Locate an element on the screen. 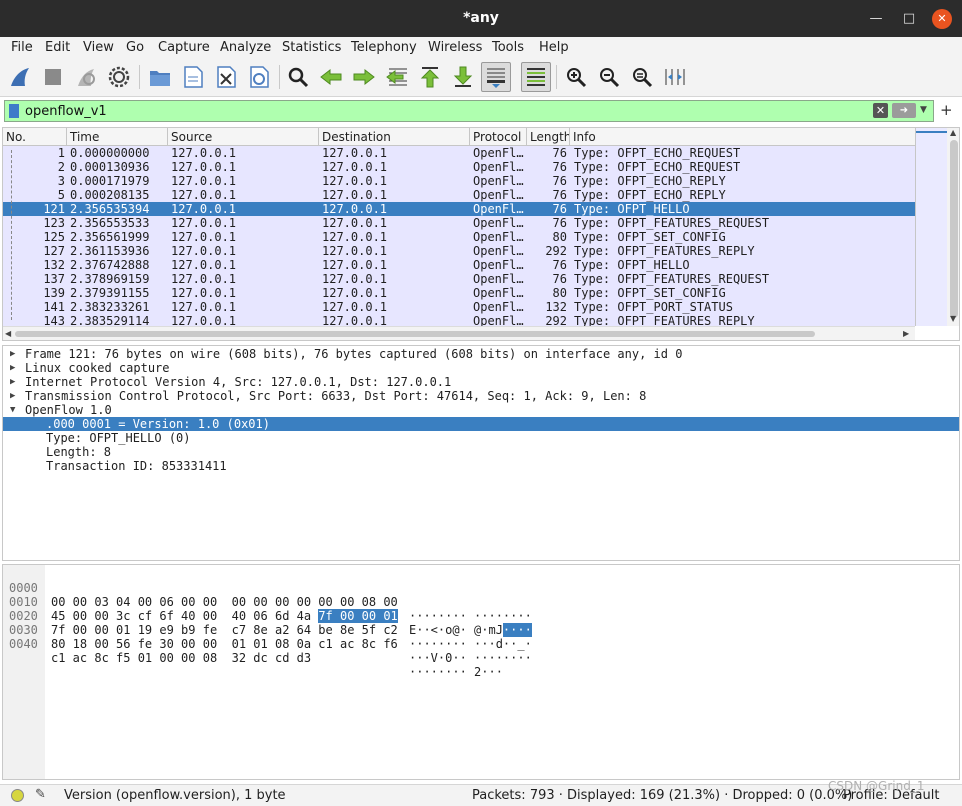 This screenshot has width=962, height=806. close-file-icon is located at coordinates (226, 77).